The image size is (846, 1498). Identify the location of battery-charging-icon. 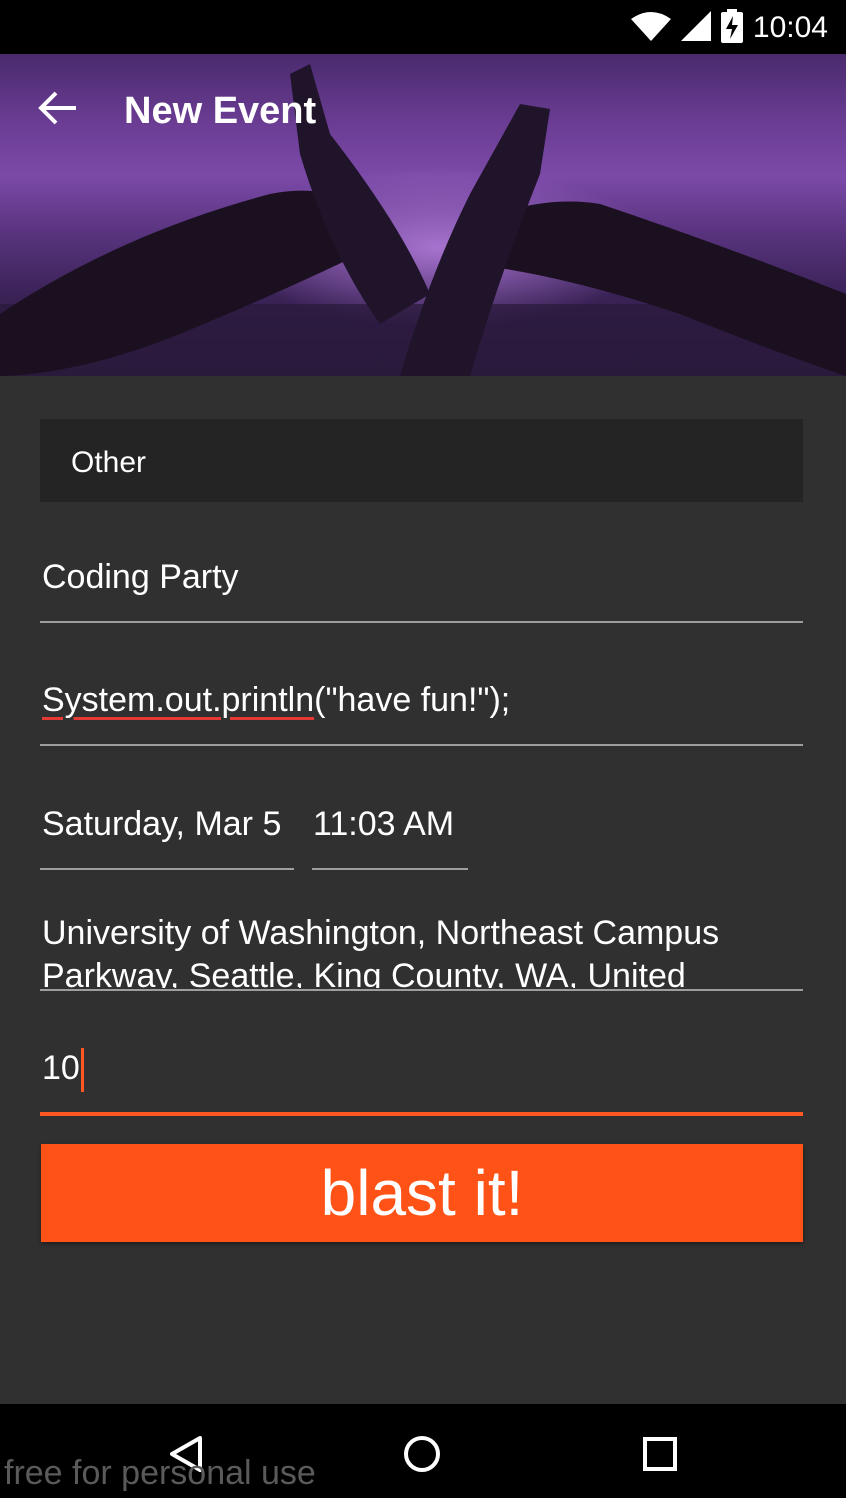
(731, 28).